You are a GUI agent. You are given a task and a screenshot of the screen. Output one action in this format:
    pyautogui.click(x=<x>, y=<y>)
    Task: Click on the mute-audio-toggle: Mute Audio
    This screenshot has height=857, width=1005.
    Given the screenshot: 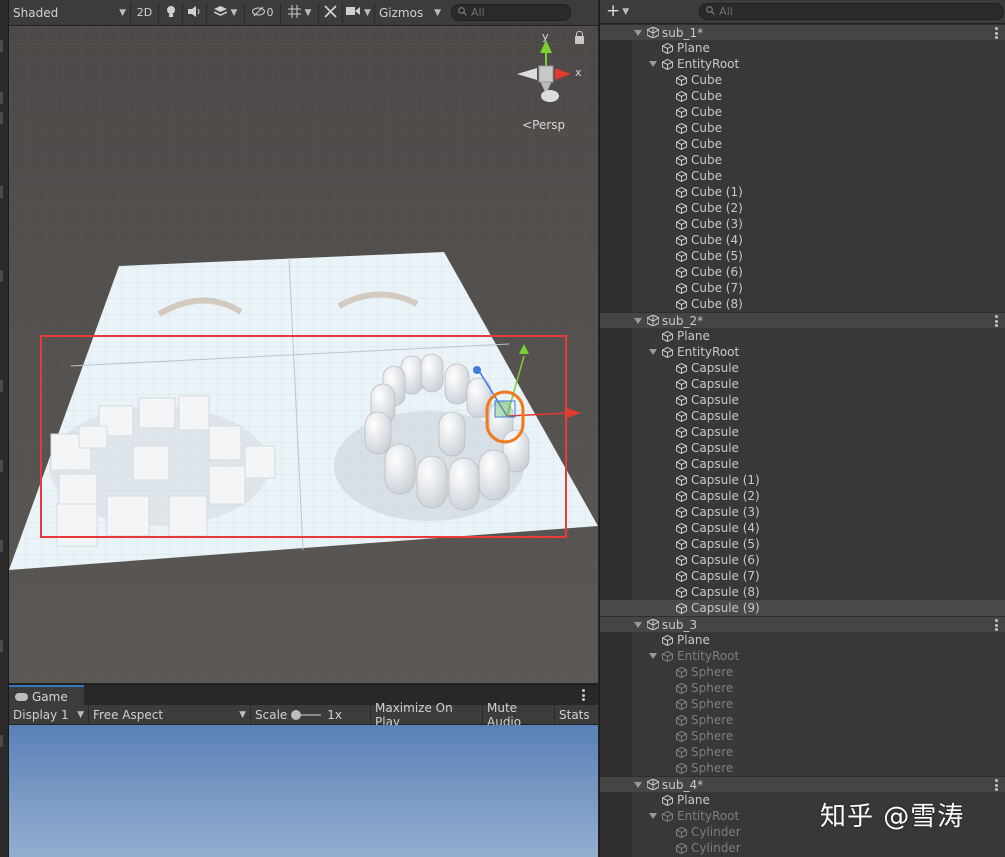 What is the action you would take?
    pyautogui.click(x=519, y=715)
    